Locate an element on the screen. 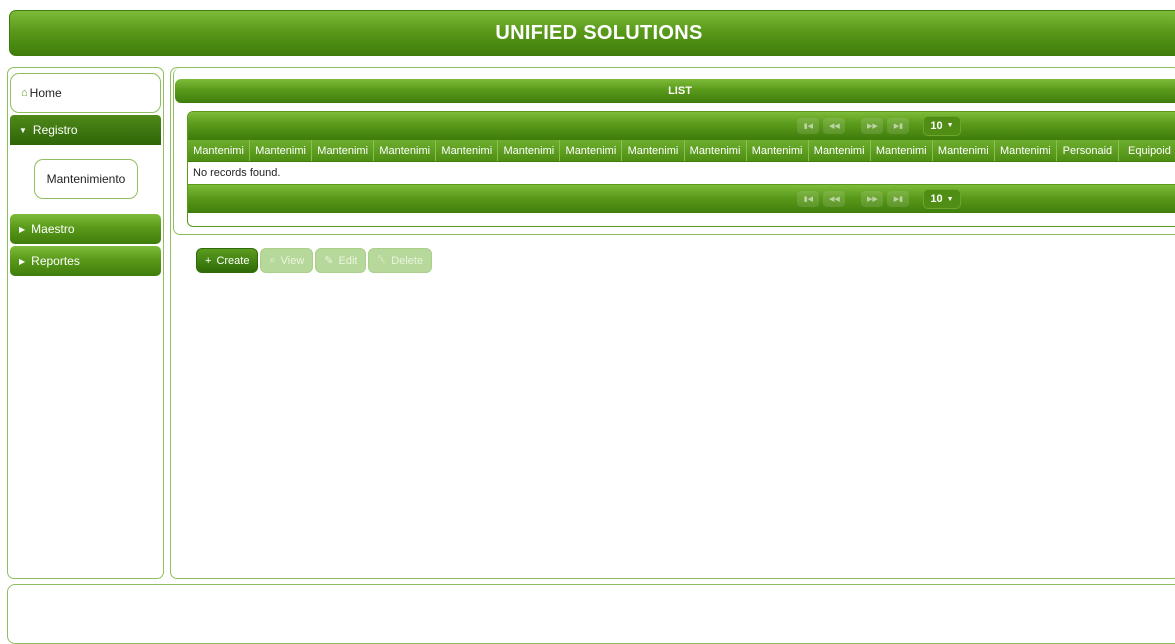 The height and width of the screenshot is (644, 1175). view-button: ⌕ View is located at coordinates (287, 260).